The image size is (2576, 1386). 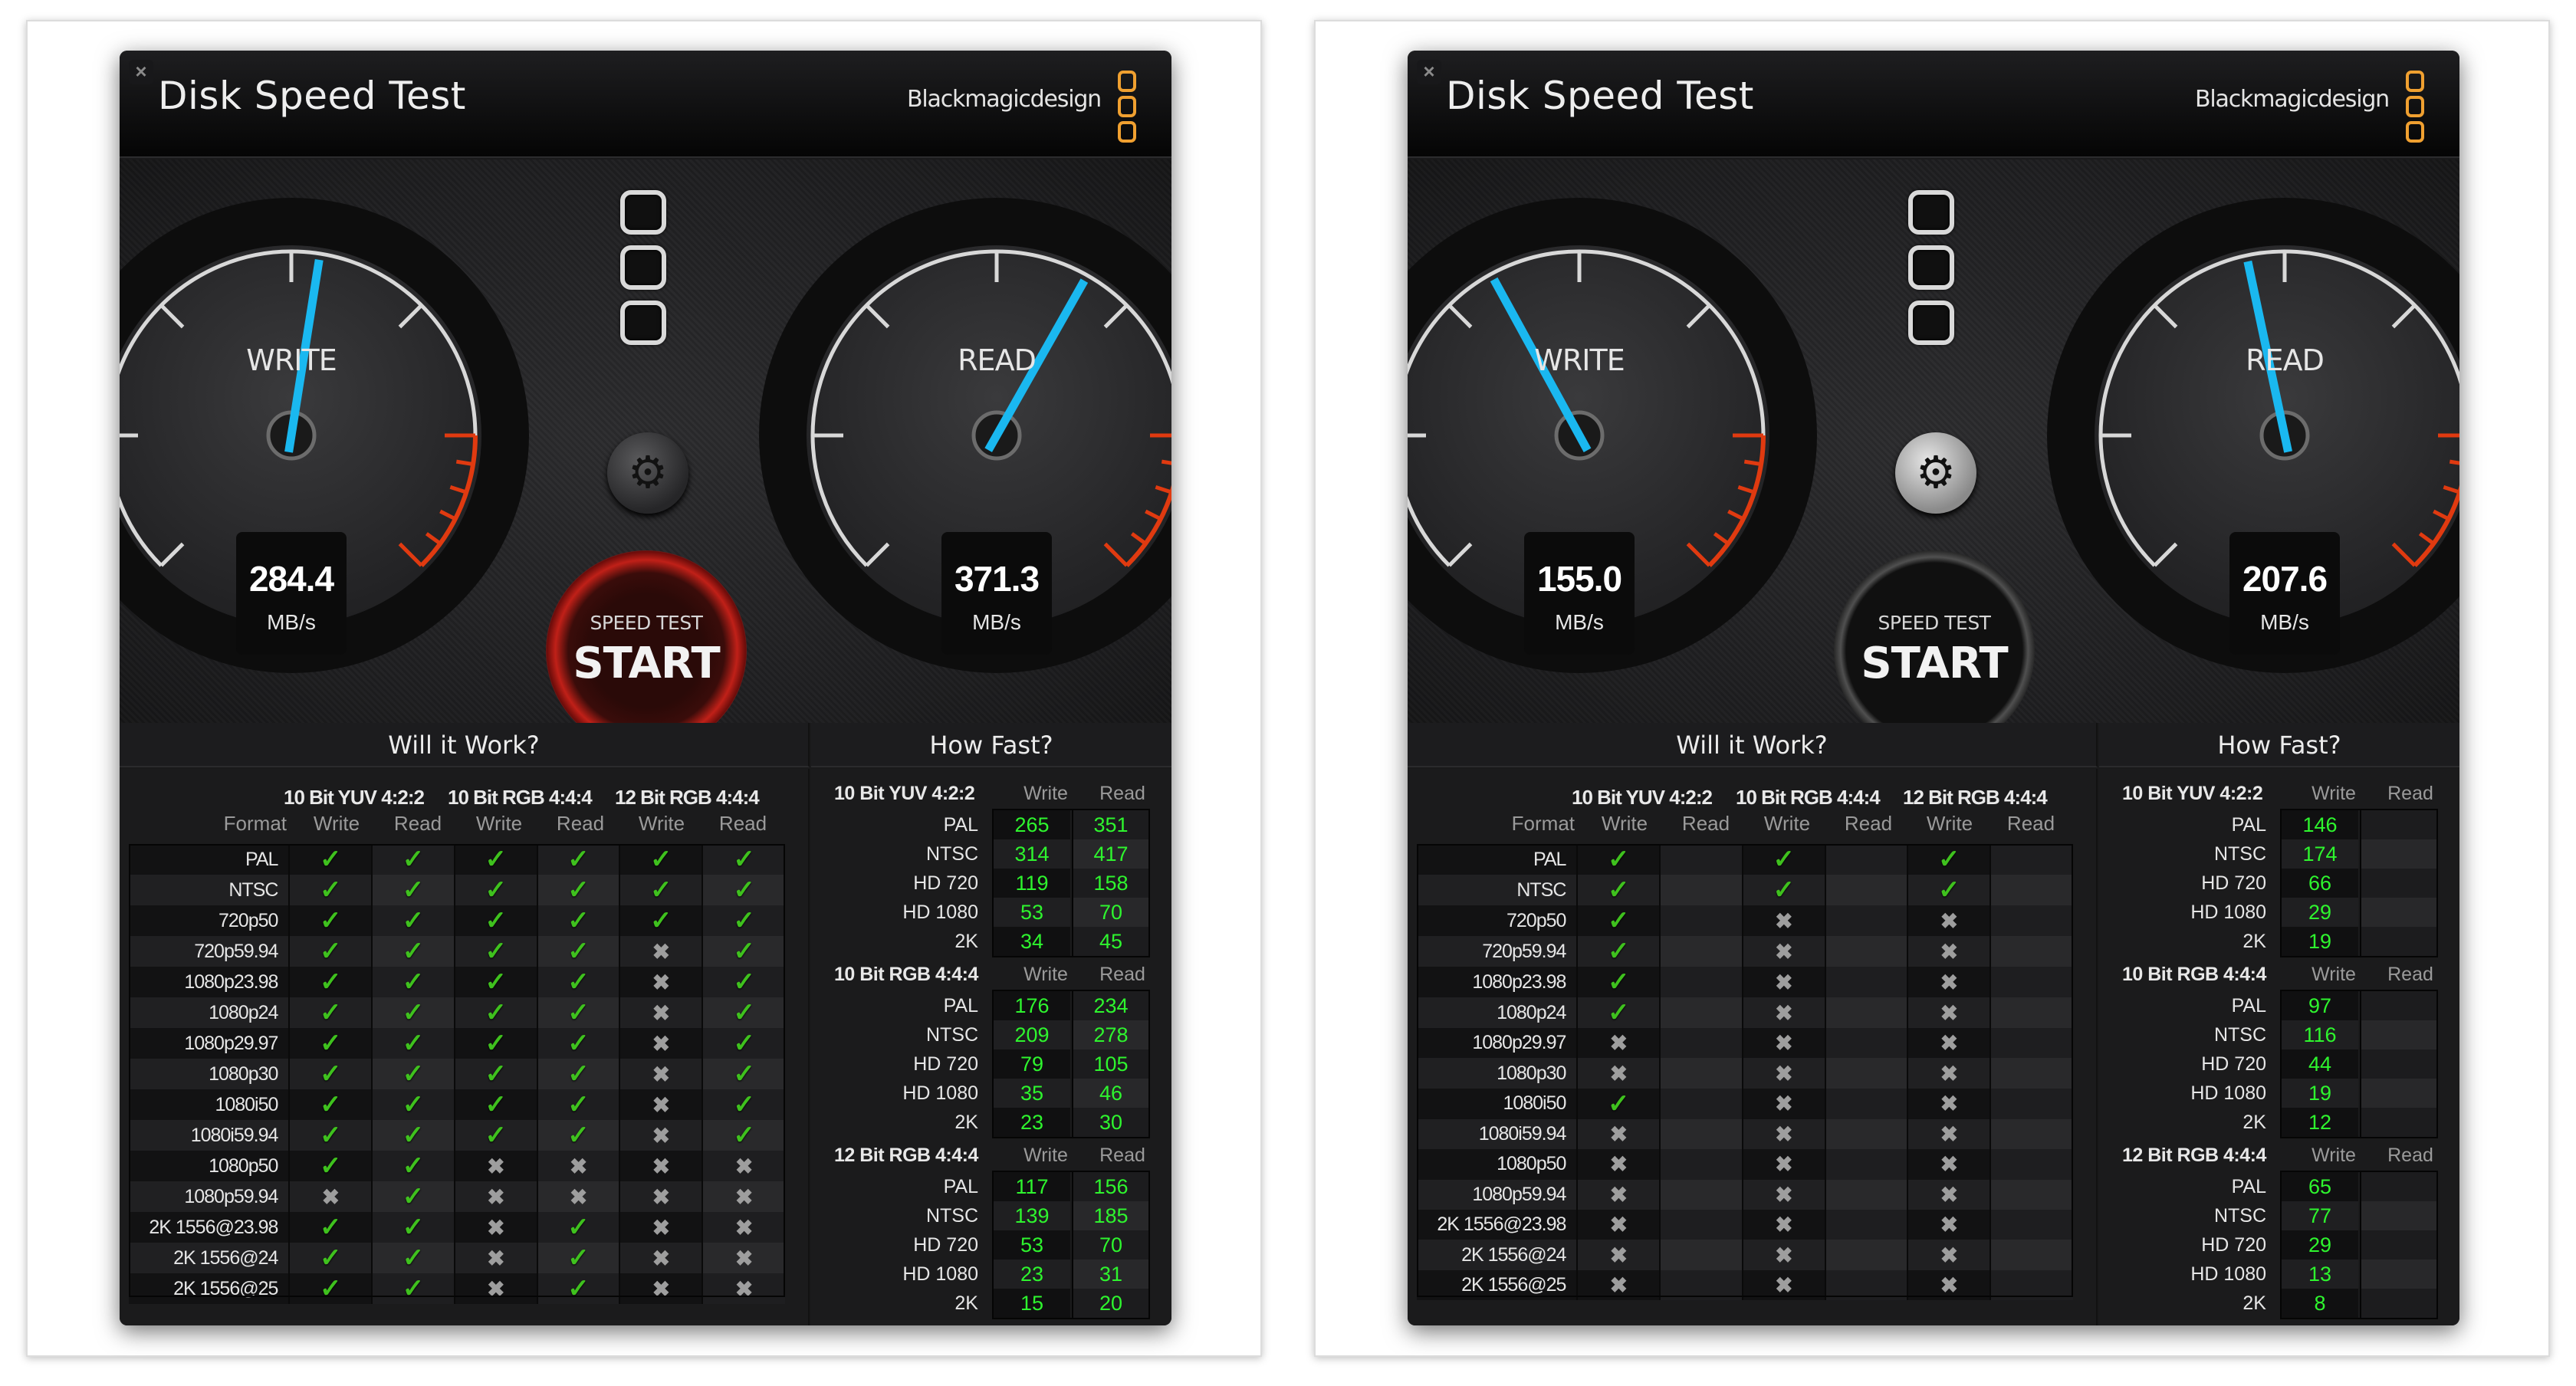 What do you see at coordinates (2320, 913) in the screenshot?
I see `write-fps-value: 29` at bounding box center [2320, 913].